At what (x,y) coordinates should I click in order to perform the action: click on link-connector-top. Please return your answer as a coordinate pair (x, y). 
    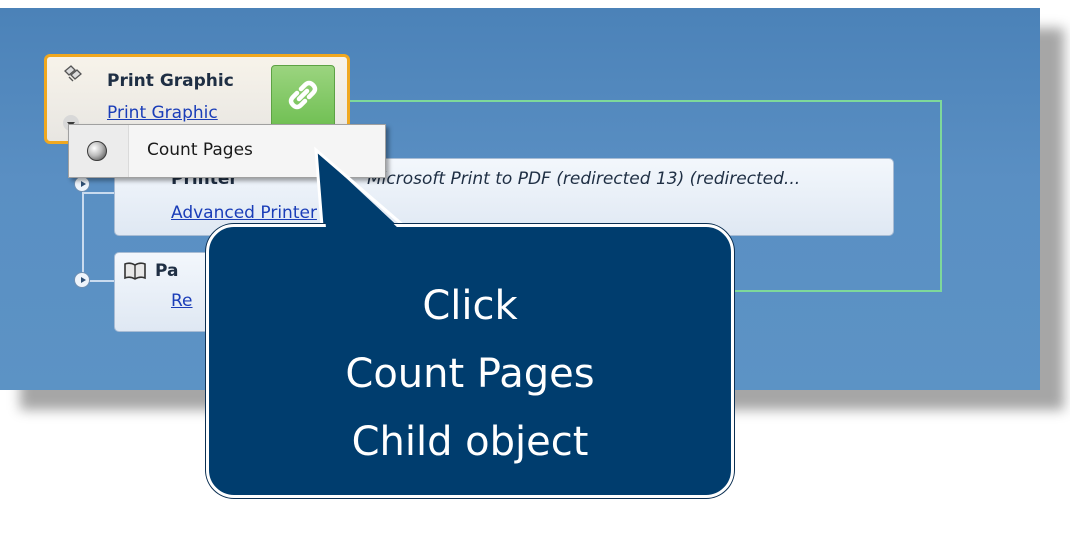
    Looking at the image, I should click on (646, 101).